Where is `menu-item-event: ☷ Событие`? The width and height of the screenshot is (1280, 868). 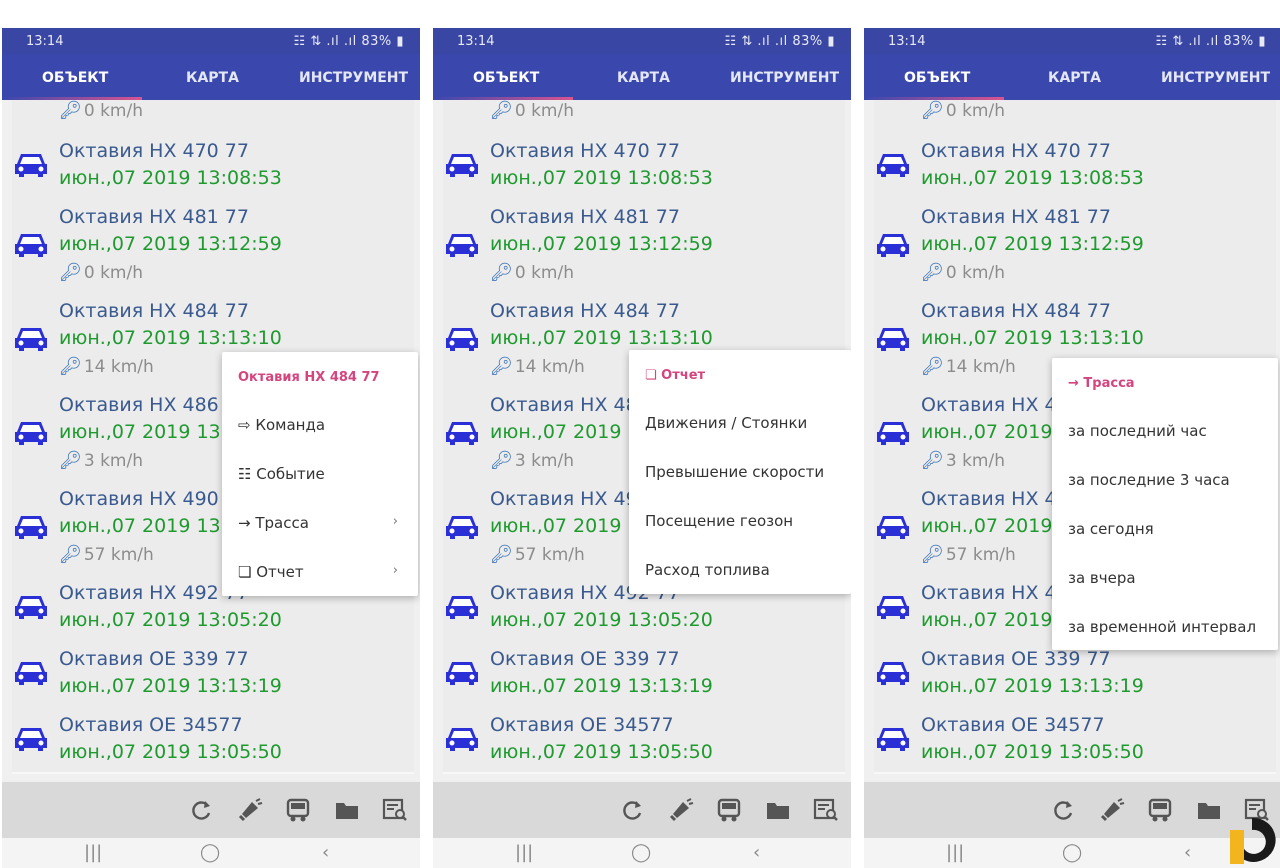 menu-item-event: ☷ Событие is located at coordinates (281, 474).